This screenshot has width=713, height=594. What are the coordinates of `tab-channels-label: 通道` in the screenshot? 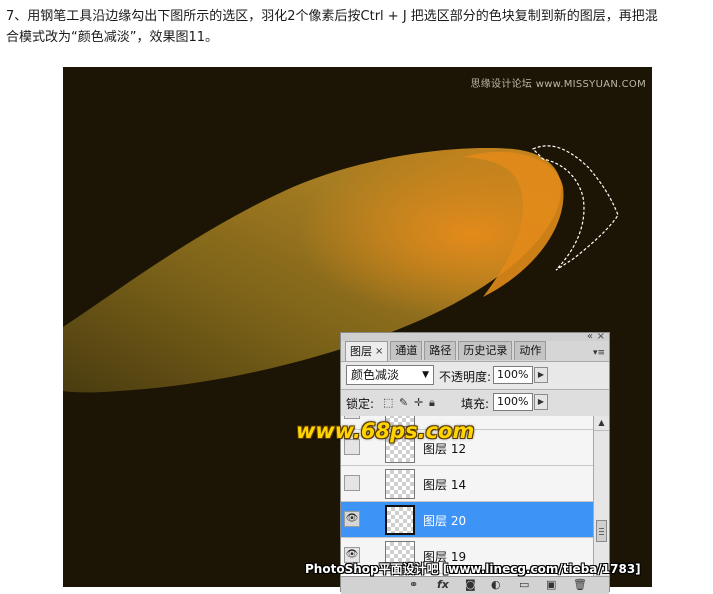 It's located at (406, 350).